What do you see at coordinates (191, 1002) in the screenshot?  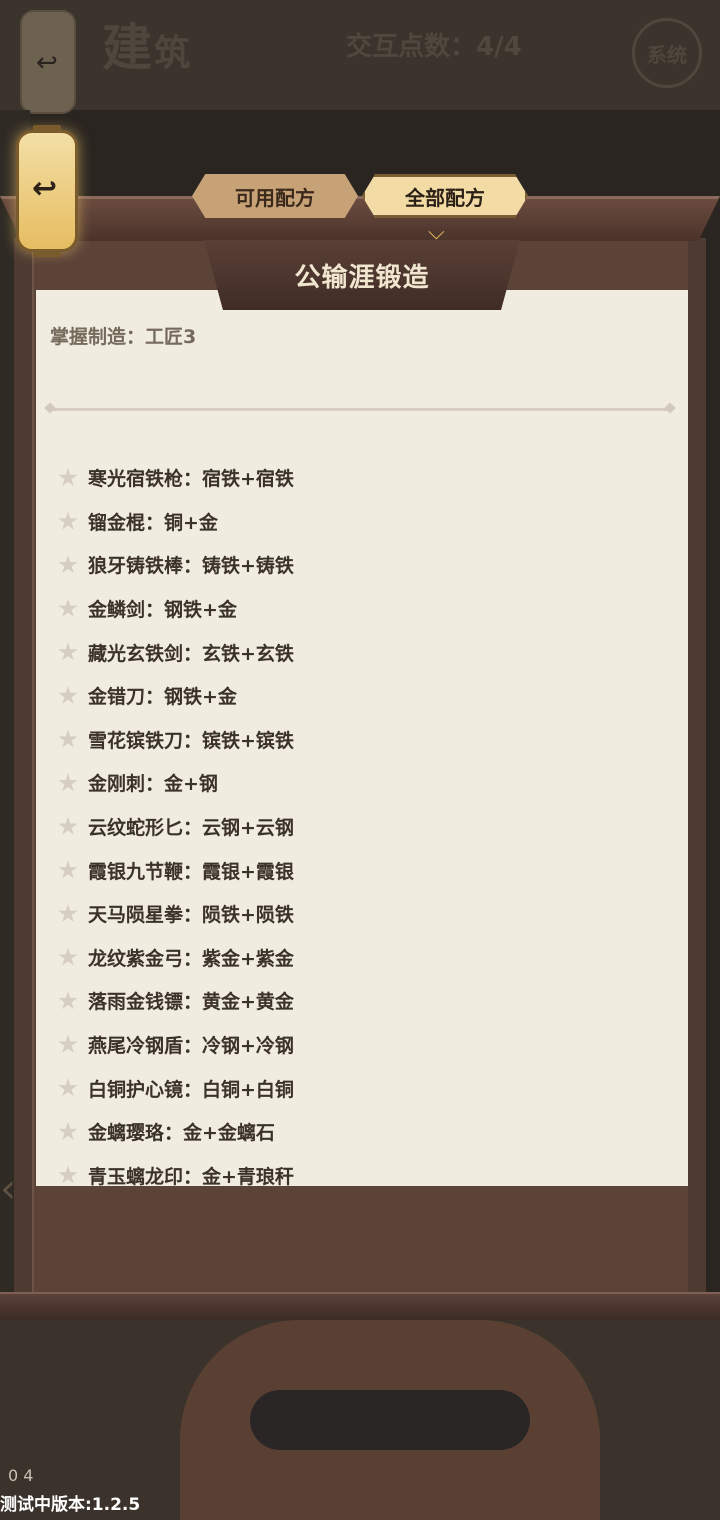 I see `recipe-text: 落雨金钱镖：黄金+黄金` at bounding box center [191, 1002].